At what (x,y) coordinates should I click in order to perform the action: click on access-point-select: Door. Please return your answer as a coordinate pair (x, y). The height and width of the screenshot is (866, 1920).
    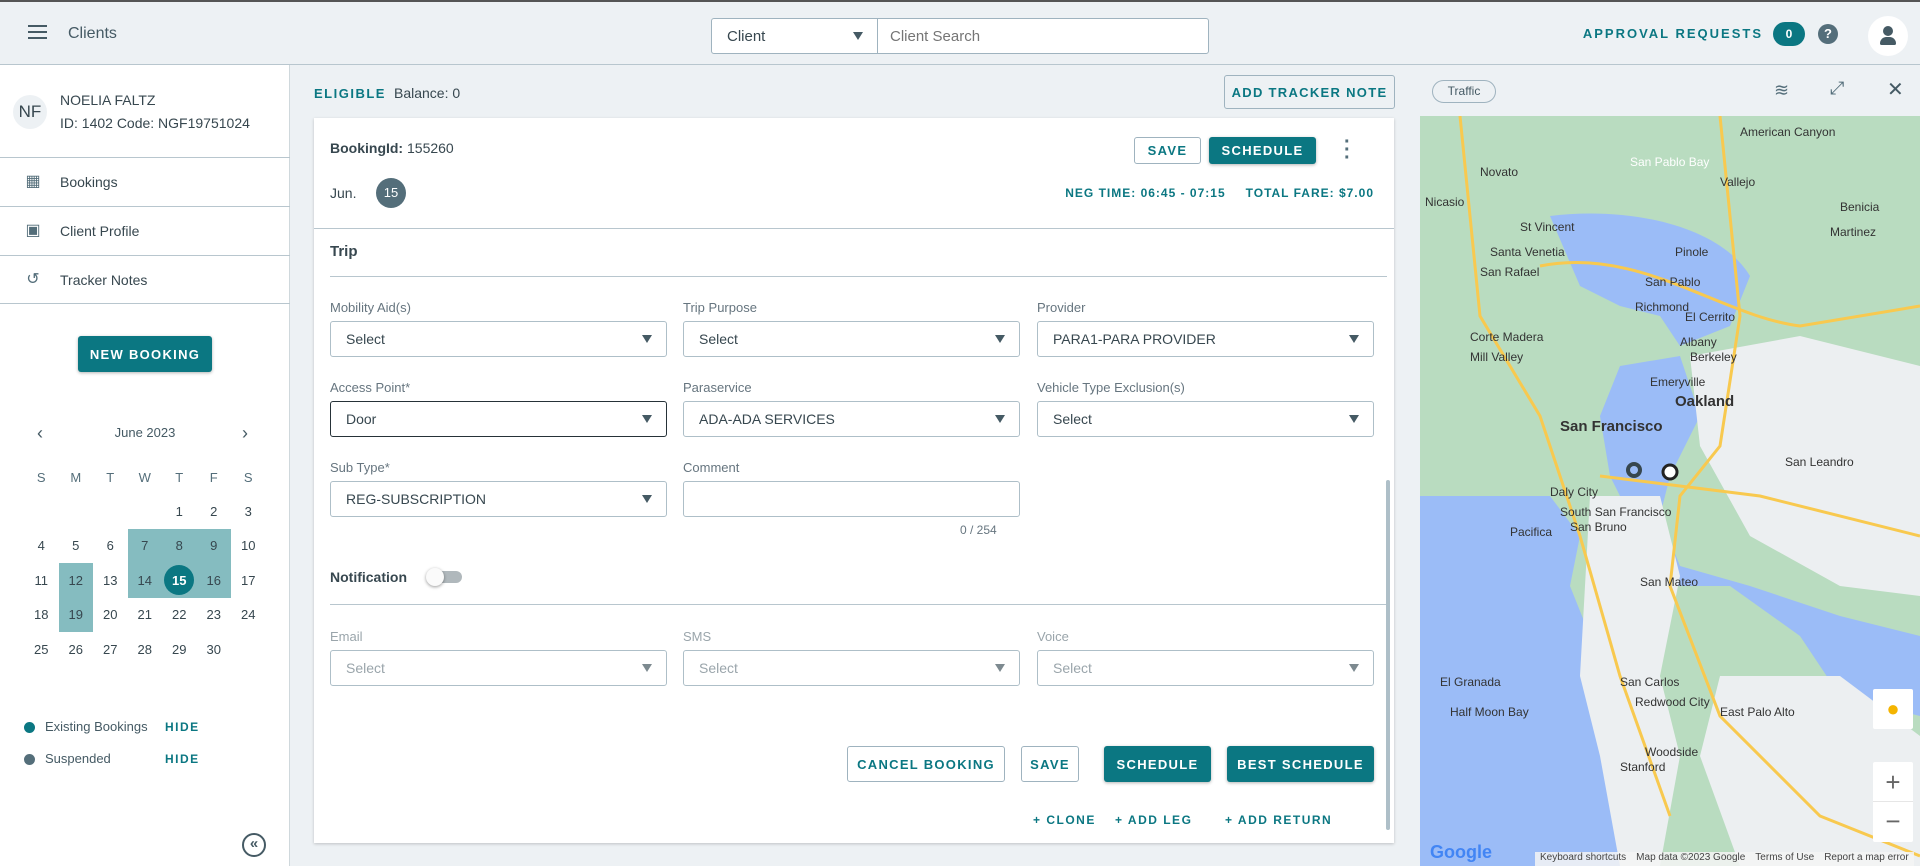
    Looking at the image, I should click on (498, 419).